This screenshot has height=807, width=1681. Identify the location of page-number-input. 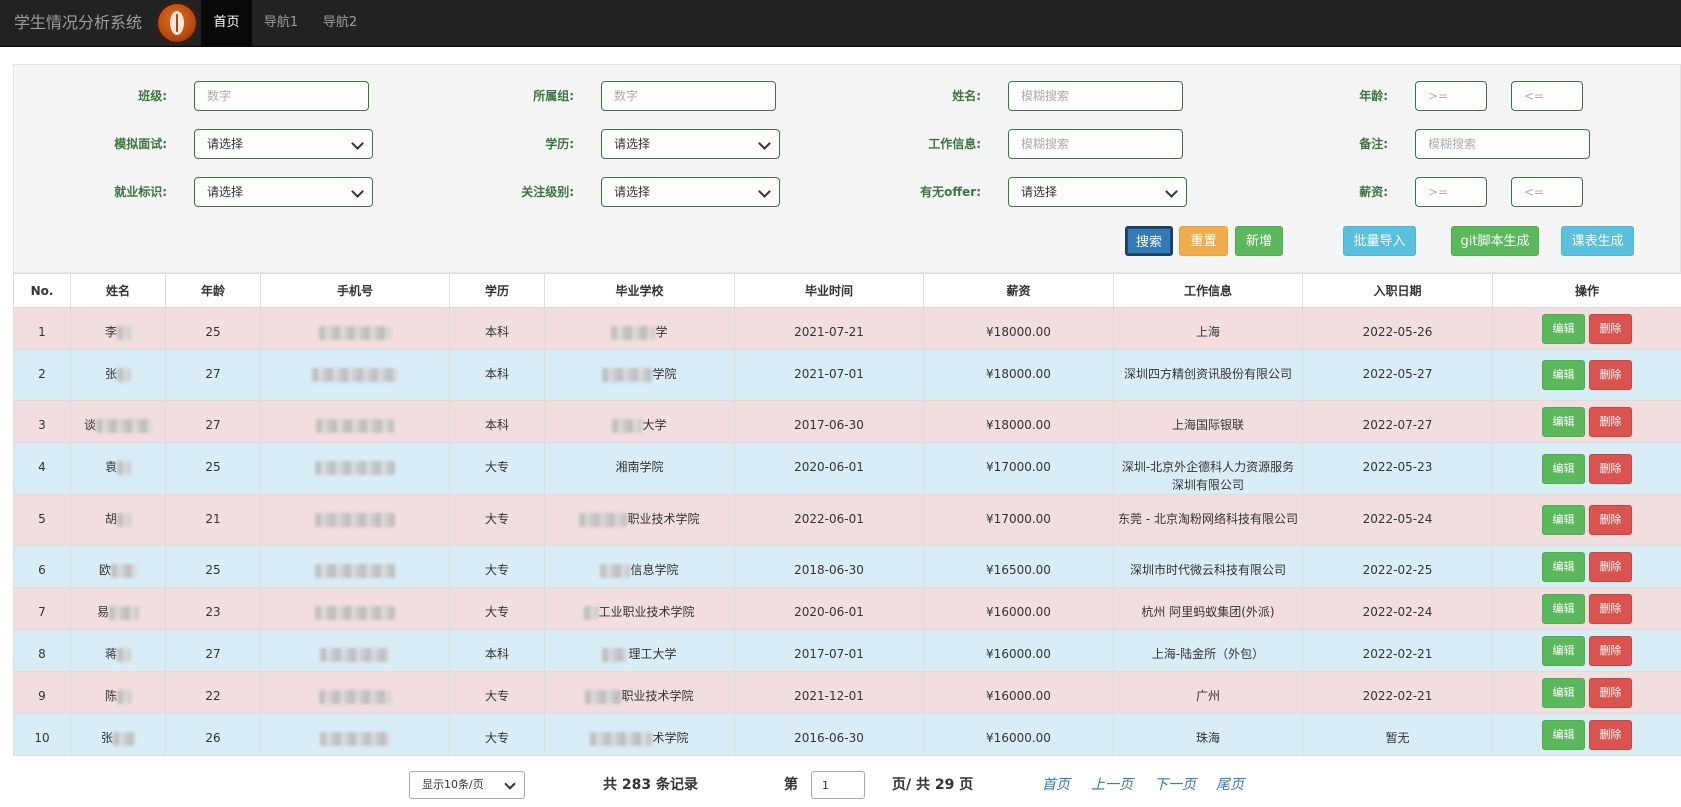
(838, 785).